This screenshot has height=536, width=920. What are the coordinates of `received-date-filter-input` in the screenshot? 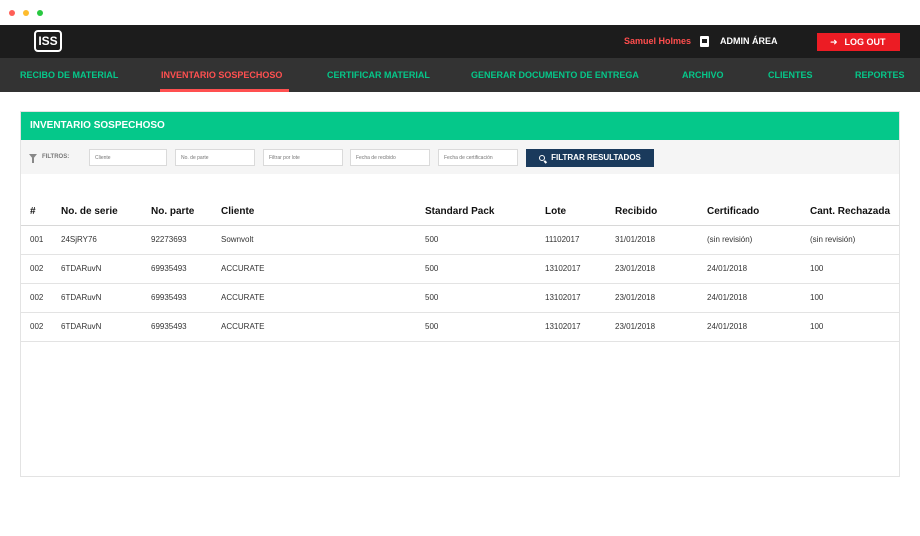 It's located at (390, 157).